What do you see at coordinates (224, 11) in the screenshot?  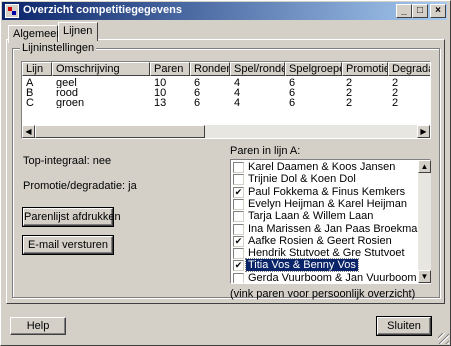 I see `title-bar: Overzicht competitiegegevens _ □ ×` at bounding box center [224, 11].